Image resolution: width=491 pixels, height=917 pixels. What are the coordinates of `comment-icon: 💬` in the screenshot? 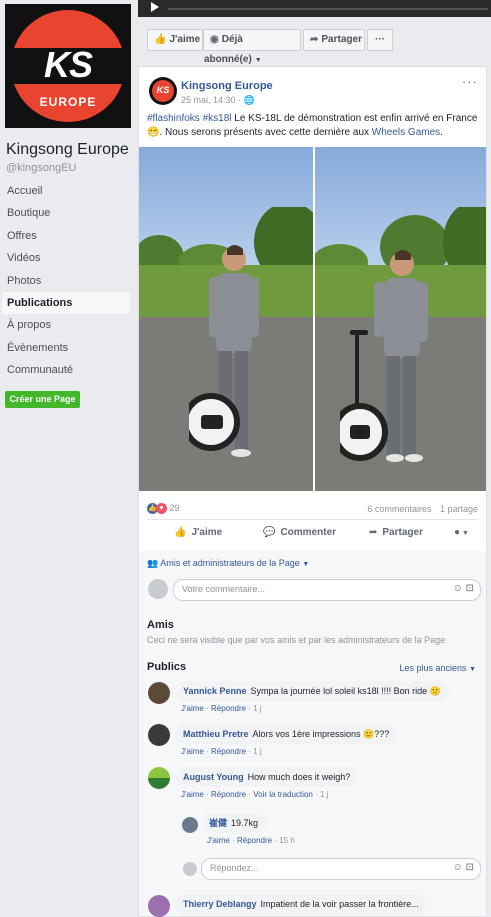 It's located at (269, 532).